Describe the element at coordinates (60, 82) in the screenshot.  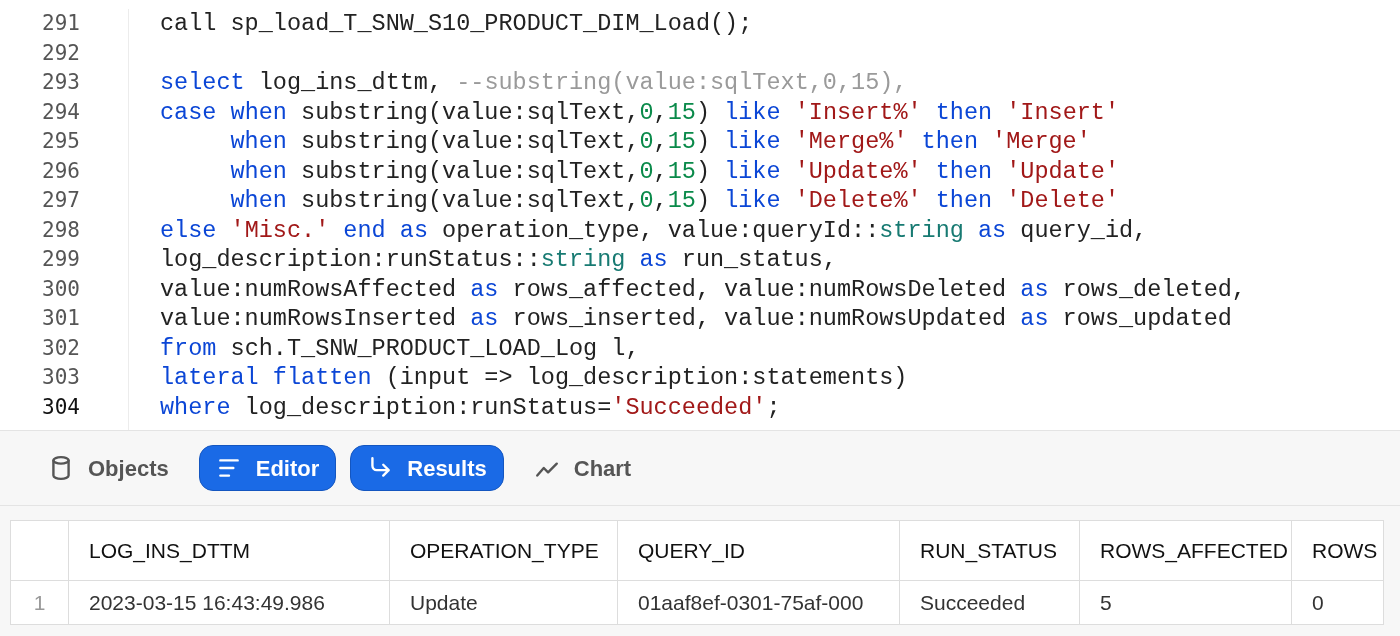
I see `line-number: 293` at that location.